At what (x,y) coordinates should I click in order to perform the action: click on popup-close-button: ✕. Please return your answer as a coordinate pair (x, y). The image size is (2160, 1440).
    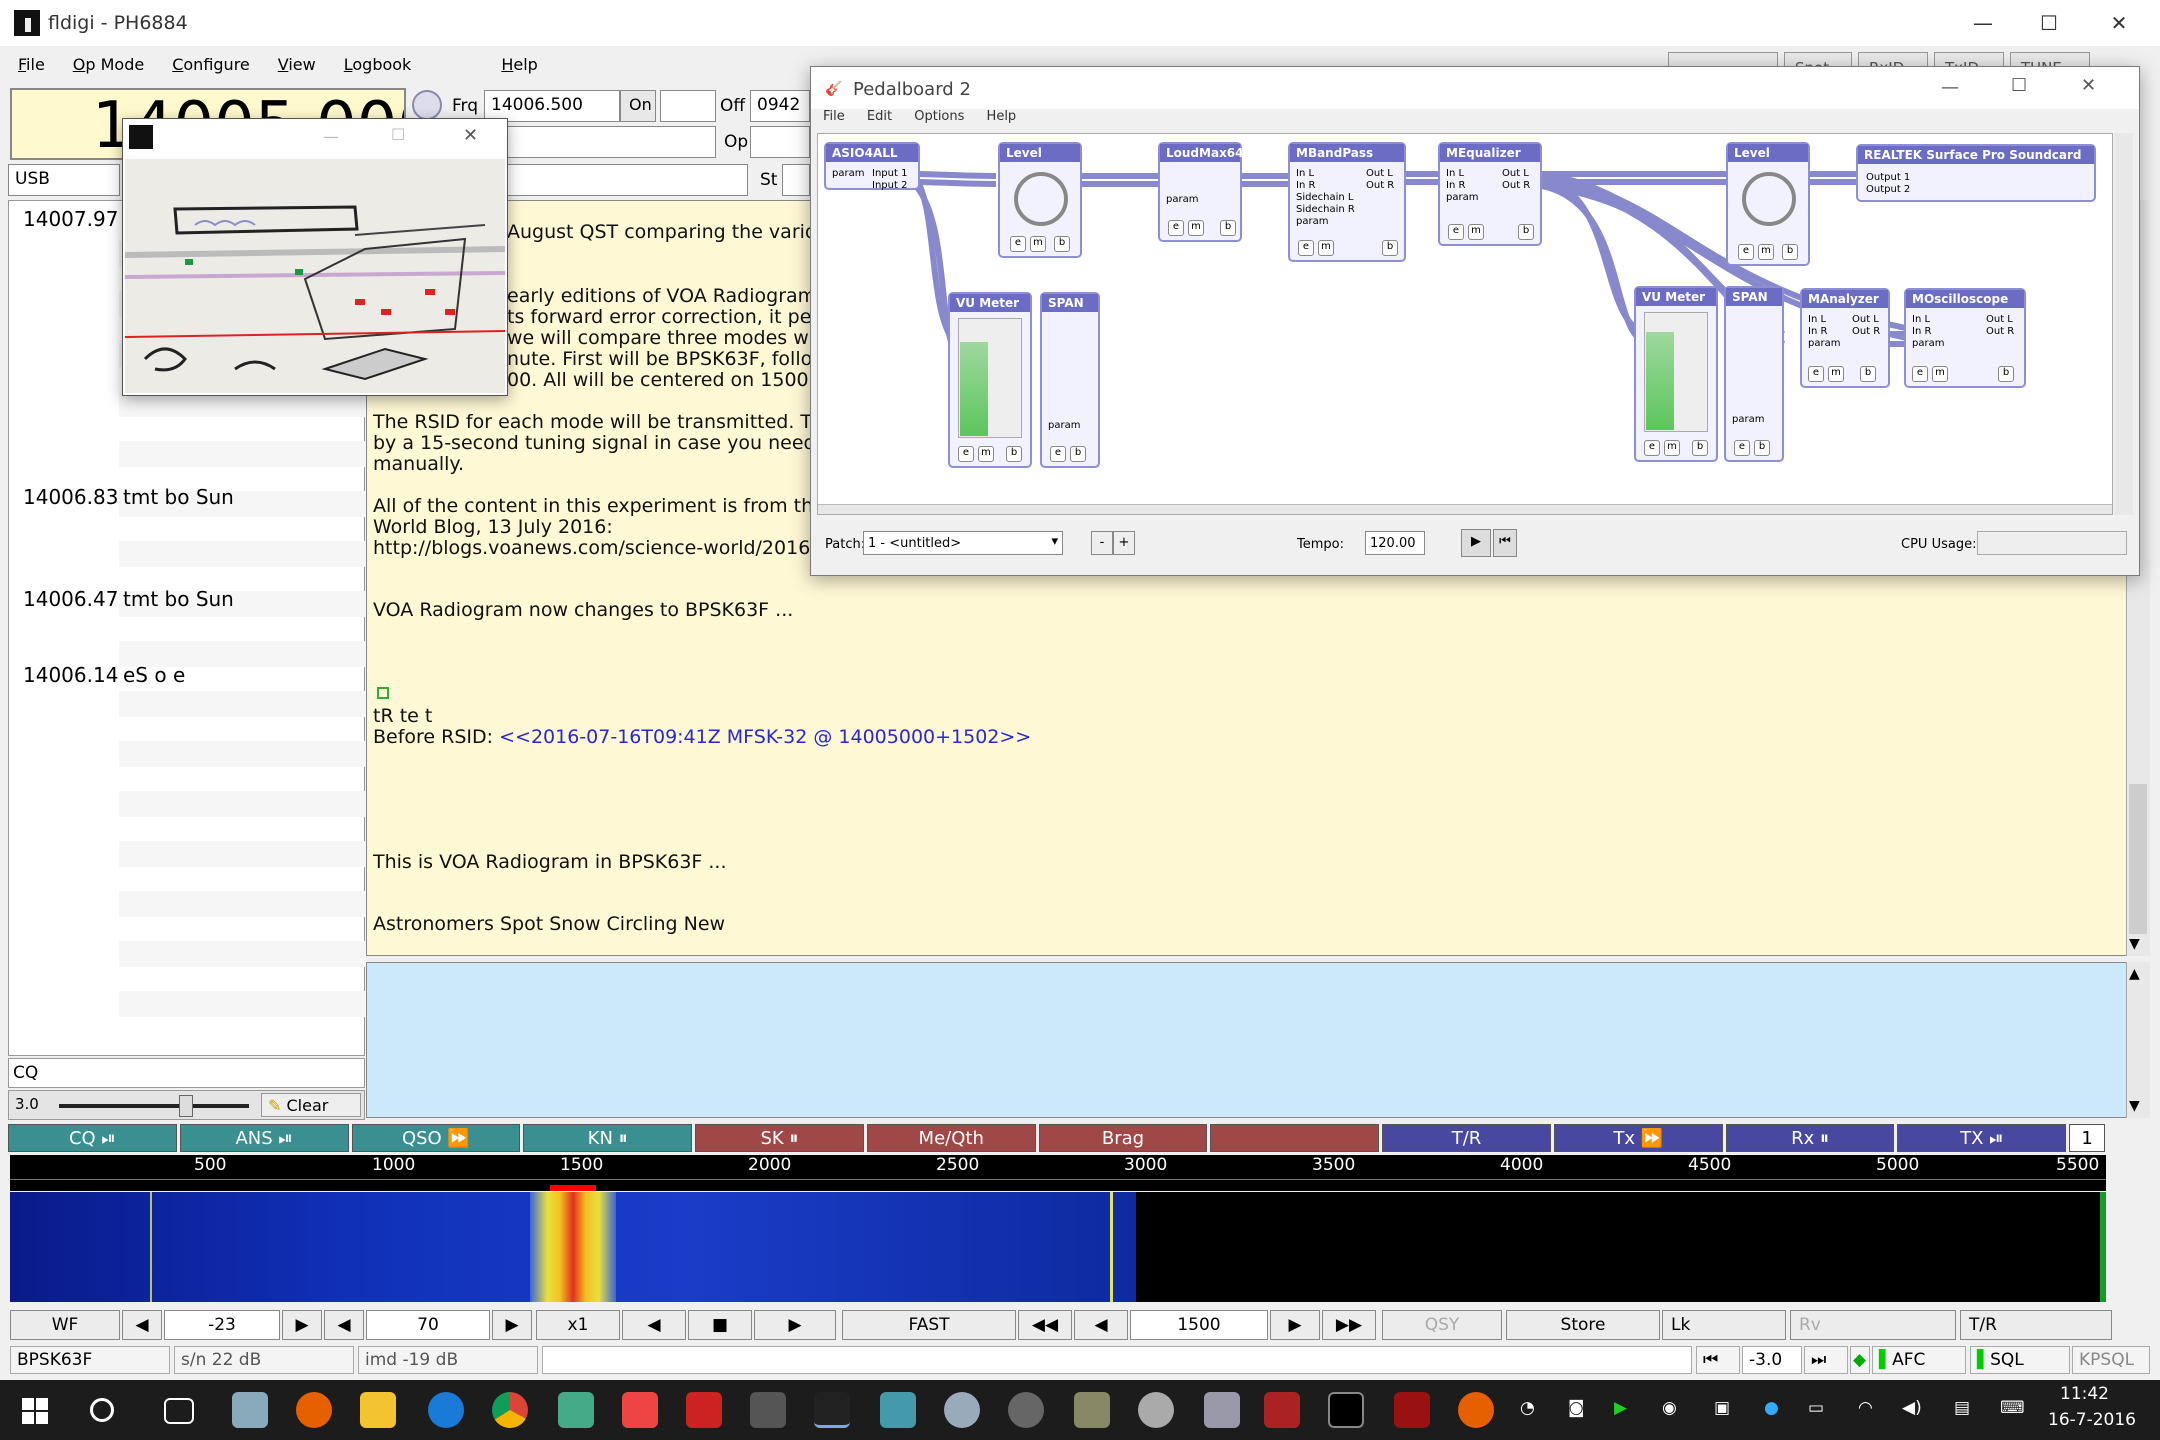
    Looking at the image, I should click on (470, 135).